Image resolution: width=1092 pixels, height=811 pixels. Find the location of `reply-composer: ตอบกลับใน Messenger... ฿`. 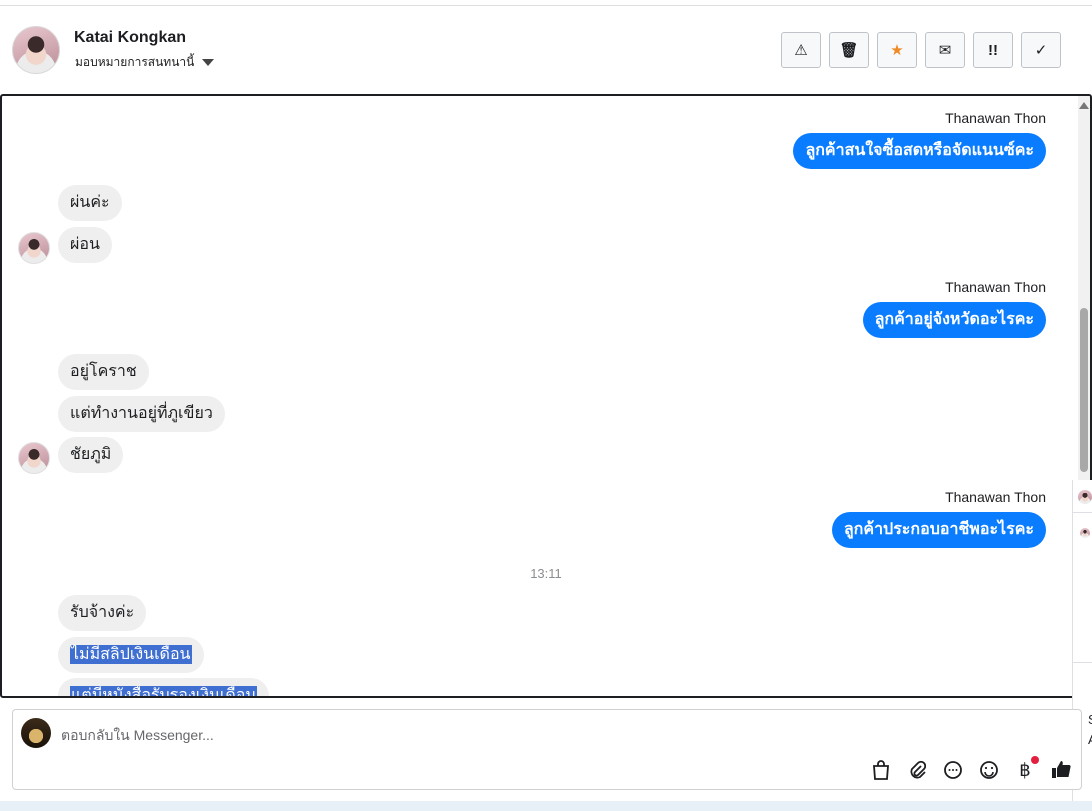

reply-composer: ตอบกลับใน Messenger... ฿ is located at coordinates (547, 749).